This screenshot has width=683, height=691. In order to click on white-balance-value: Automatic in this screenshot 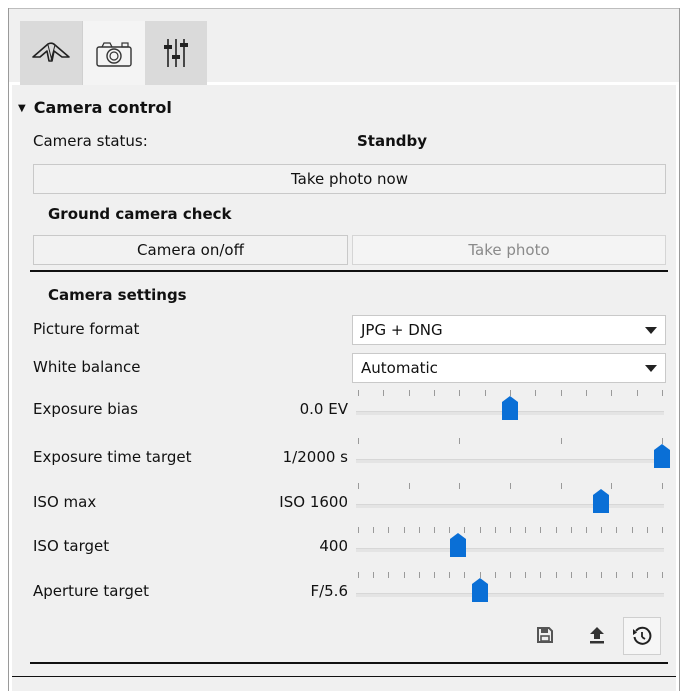, I will do `click(399, 368)`.